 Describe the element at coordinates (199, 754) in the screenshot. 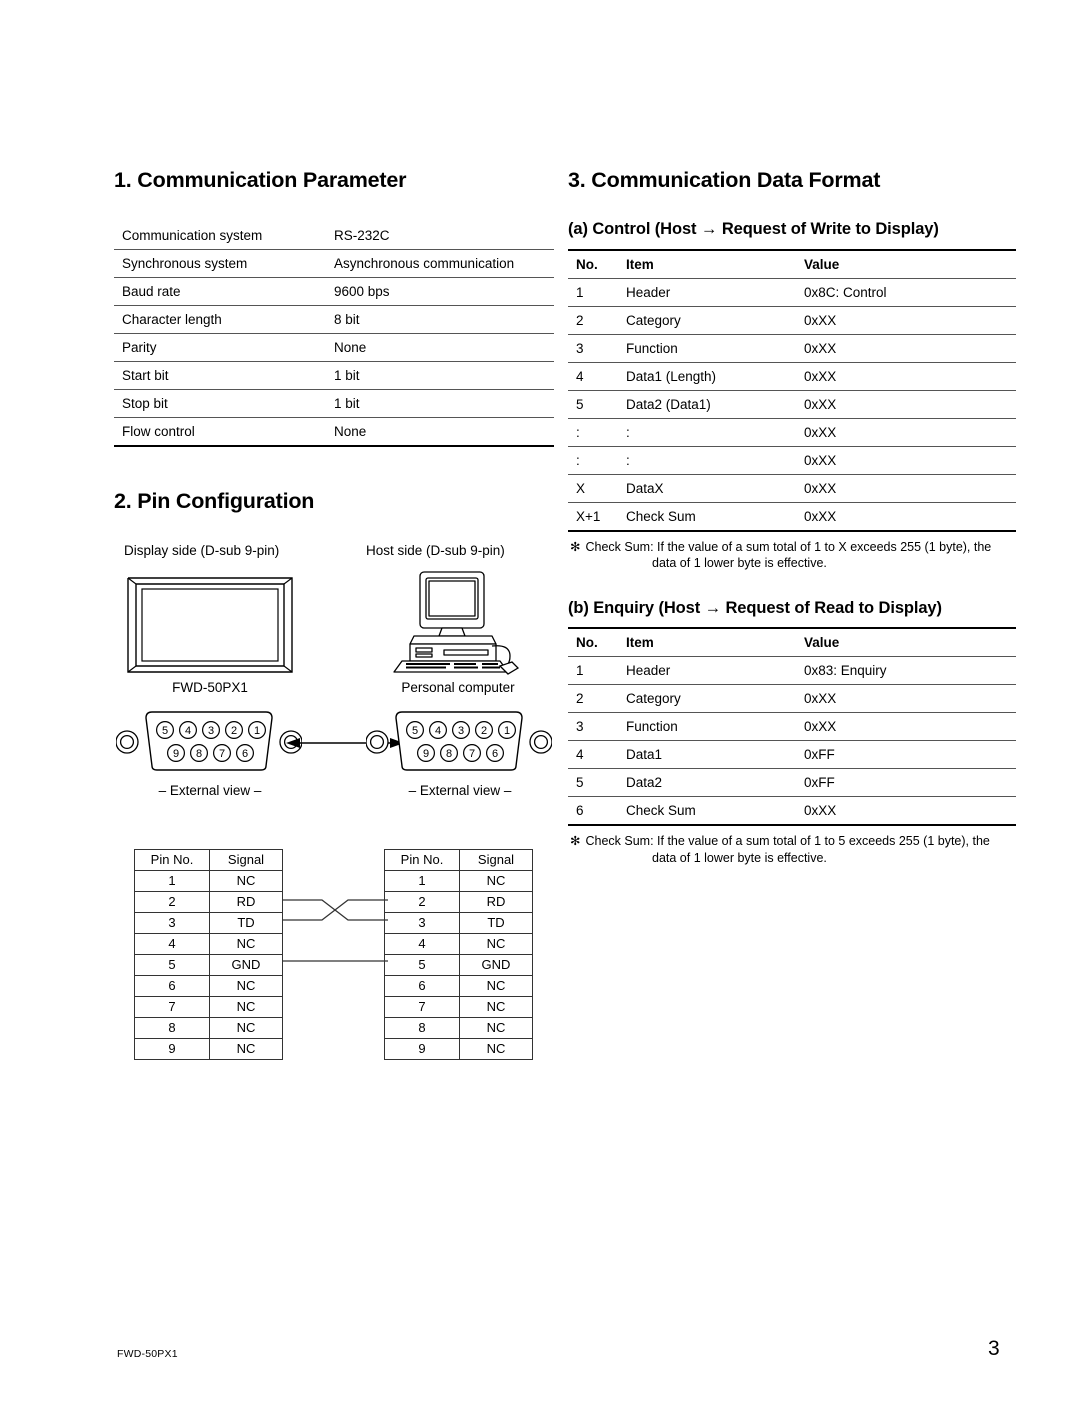

I see `pin-label-bot-2: 8` at that location.